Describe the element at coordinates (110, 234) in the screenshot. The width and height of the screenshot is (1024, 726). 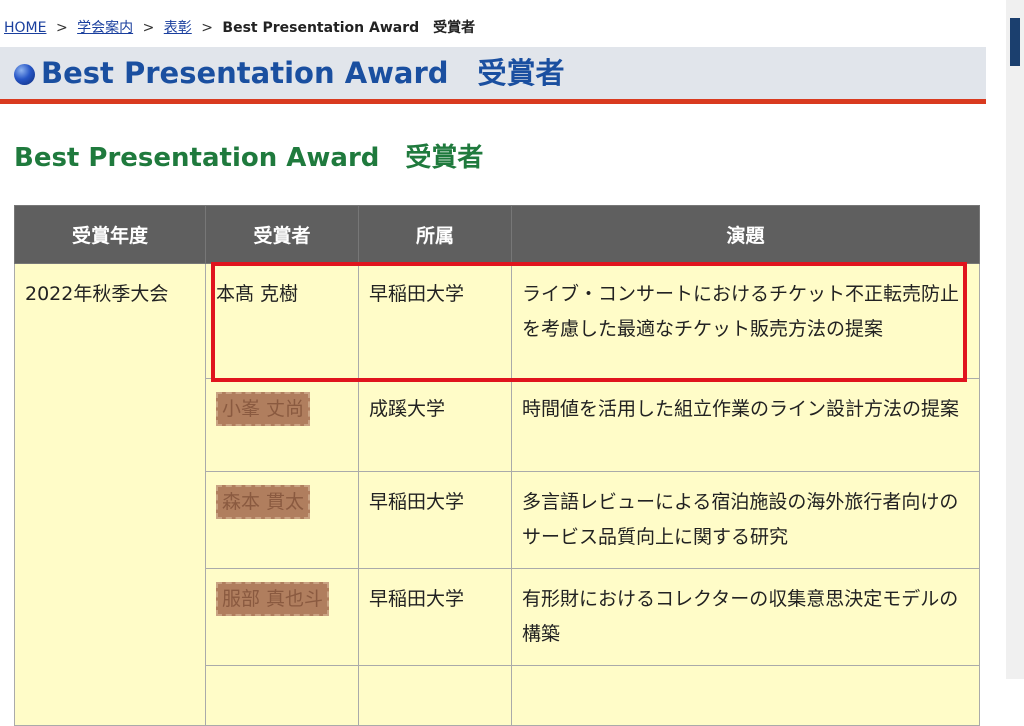
I see `header-year: 受賞年度` at that location.